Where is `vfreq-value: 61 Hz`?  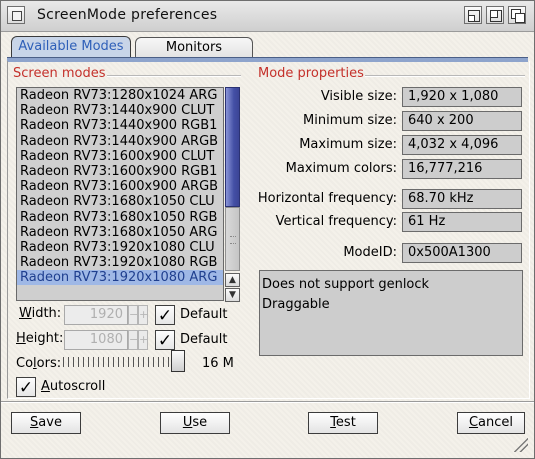 vfreq-value: 61 Hz is located at coordinates (462, 222).